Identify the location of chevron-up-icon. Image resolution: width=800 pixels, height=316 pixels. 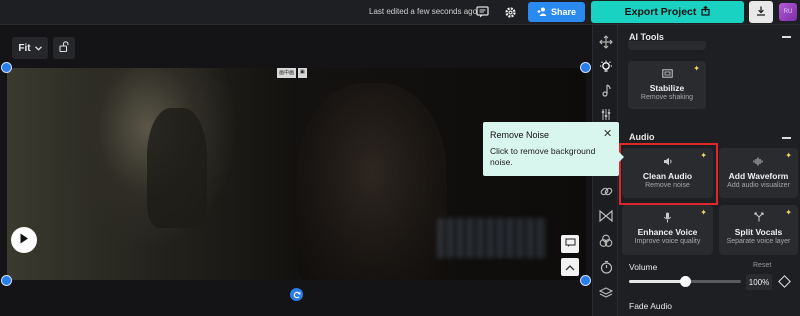
(570, 267).